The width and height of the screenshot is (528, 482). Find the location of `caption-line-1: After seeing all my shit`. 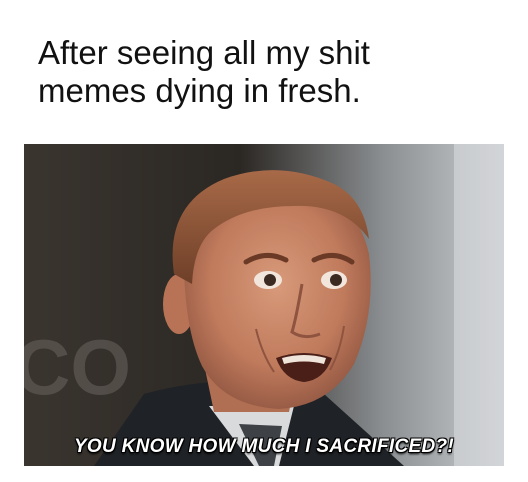

caption-line-1: After seeing all my shit is located at coordinates (204, 52).